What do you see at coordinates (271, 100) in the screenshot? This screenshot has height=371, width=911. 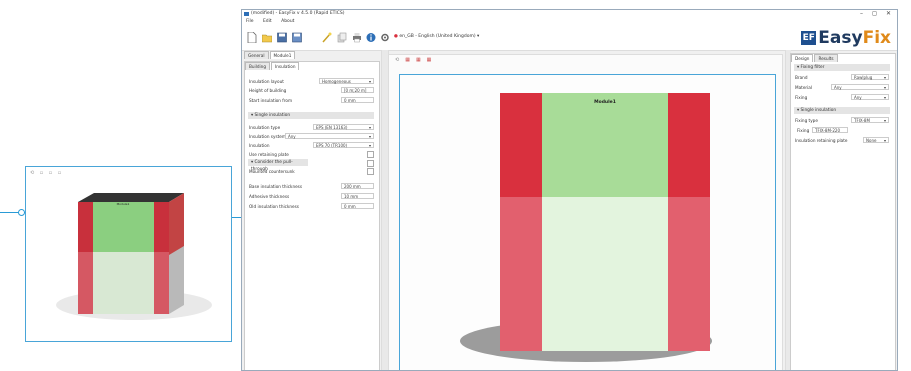 I see `start-insulation-label: Start insulation from` at bounding box center [271, 100].